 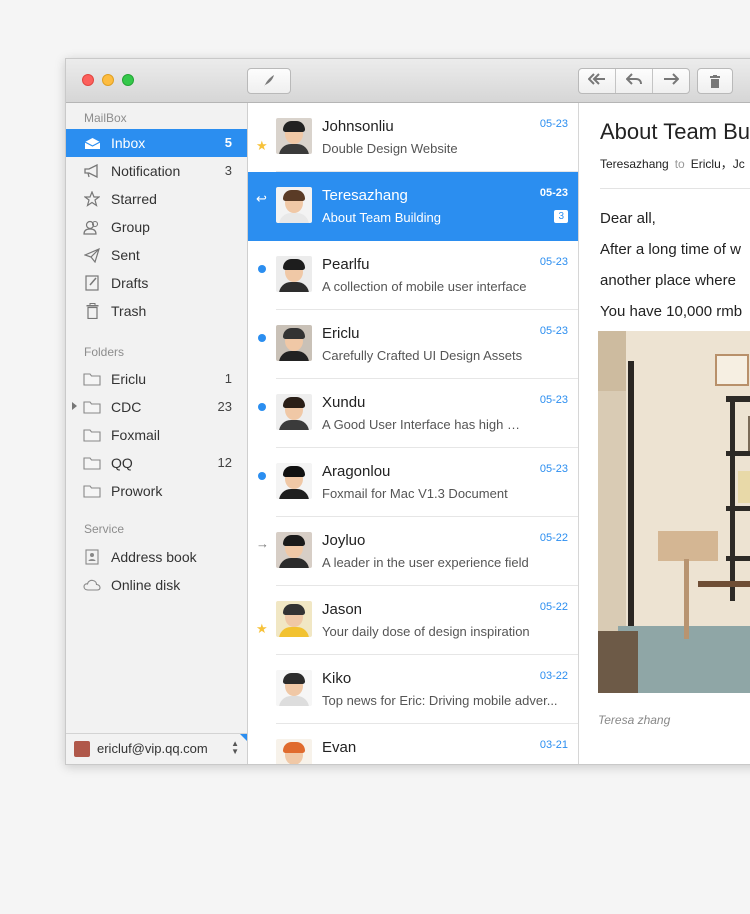 I want to click on message-subject: Your daily dose of design inspiration, so click(x=426, y=631).